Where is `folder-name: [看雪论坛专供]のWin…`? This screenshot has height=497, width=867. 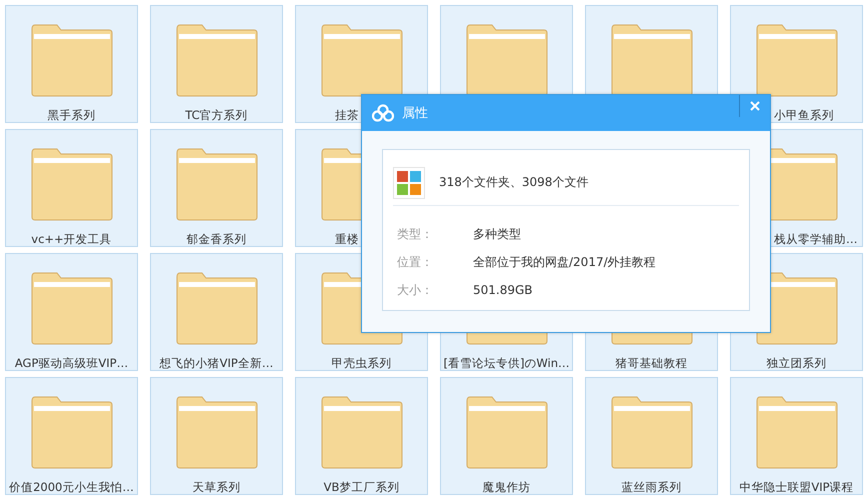
folder-name: [看雪论坛专供]のWin… is located at coordinates (506, 363).